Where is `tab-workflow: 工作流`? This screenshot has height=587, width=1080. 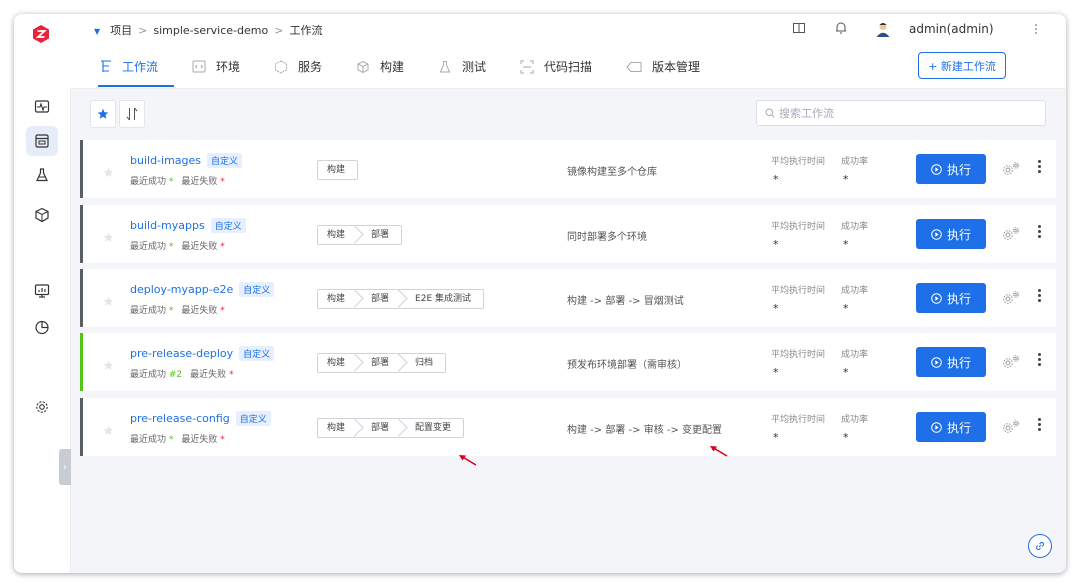
tab-workflow: 工作流 is located at coordinates (129, 66).